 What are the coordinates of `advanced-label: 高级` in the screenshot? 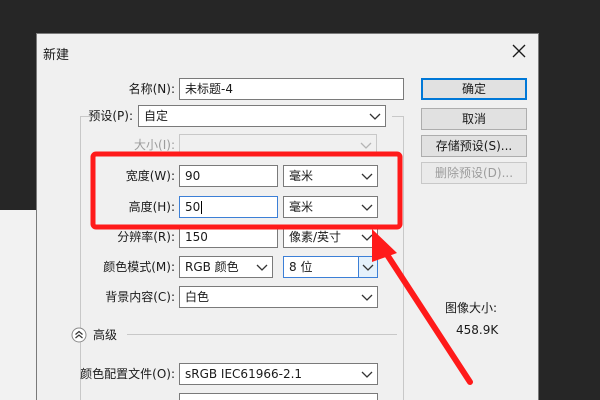 It's located at (105, 335).